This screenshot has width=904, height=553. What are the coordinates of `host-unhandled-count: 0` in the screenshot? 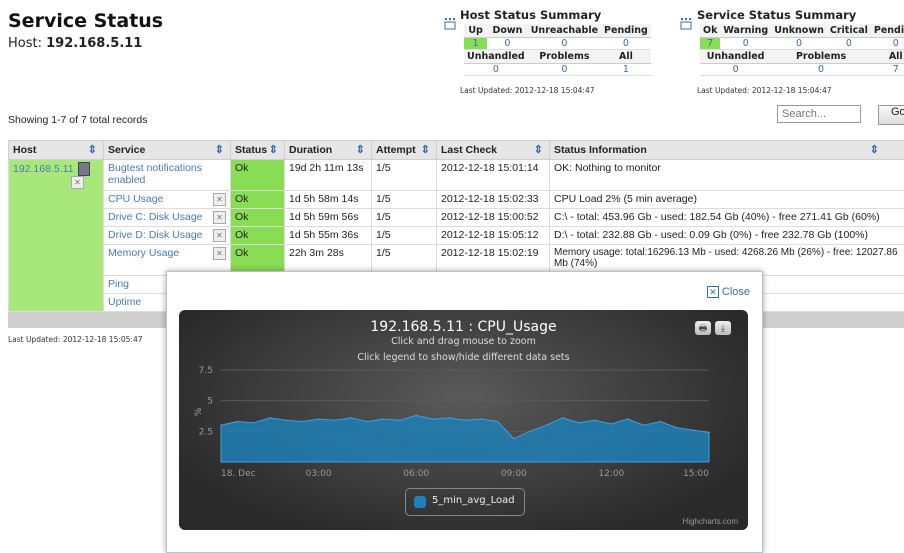 It's located at (496, 70).